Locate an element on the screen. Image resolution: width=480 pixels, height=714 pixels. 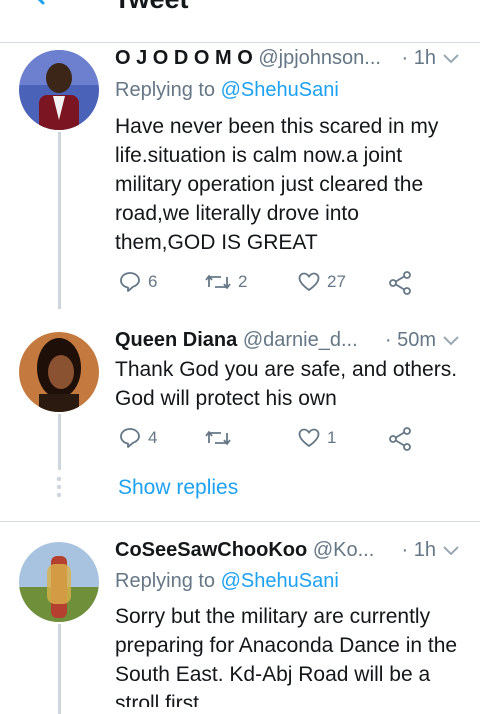
reply-count: 6 is located at coordinates (153, 281).